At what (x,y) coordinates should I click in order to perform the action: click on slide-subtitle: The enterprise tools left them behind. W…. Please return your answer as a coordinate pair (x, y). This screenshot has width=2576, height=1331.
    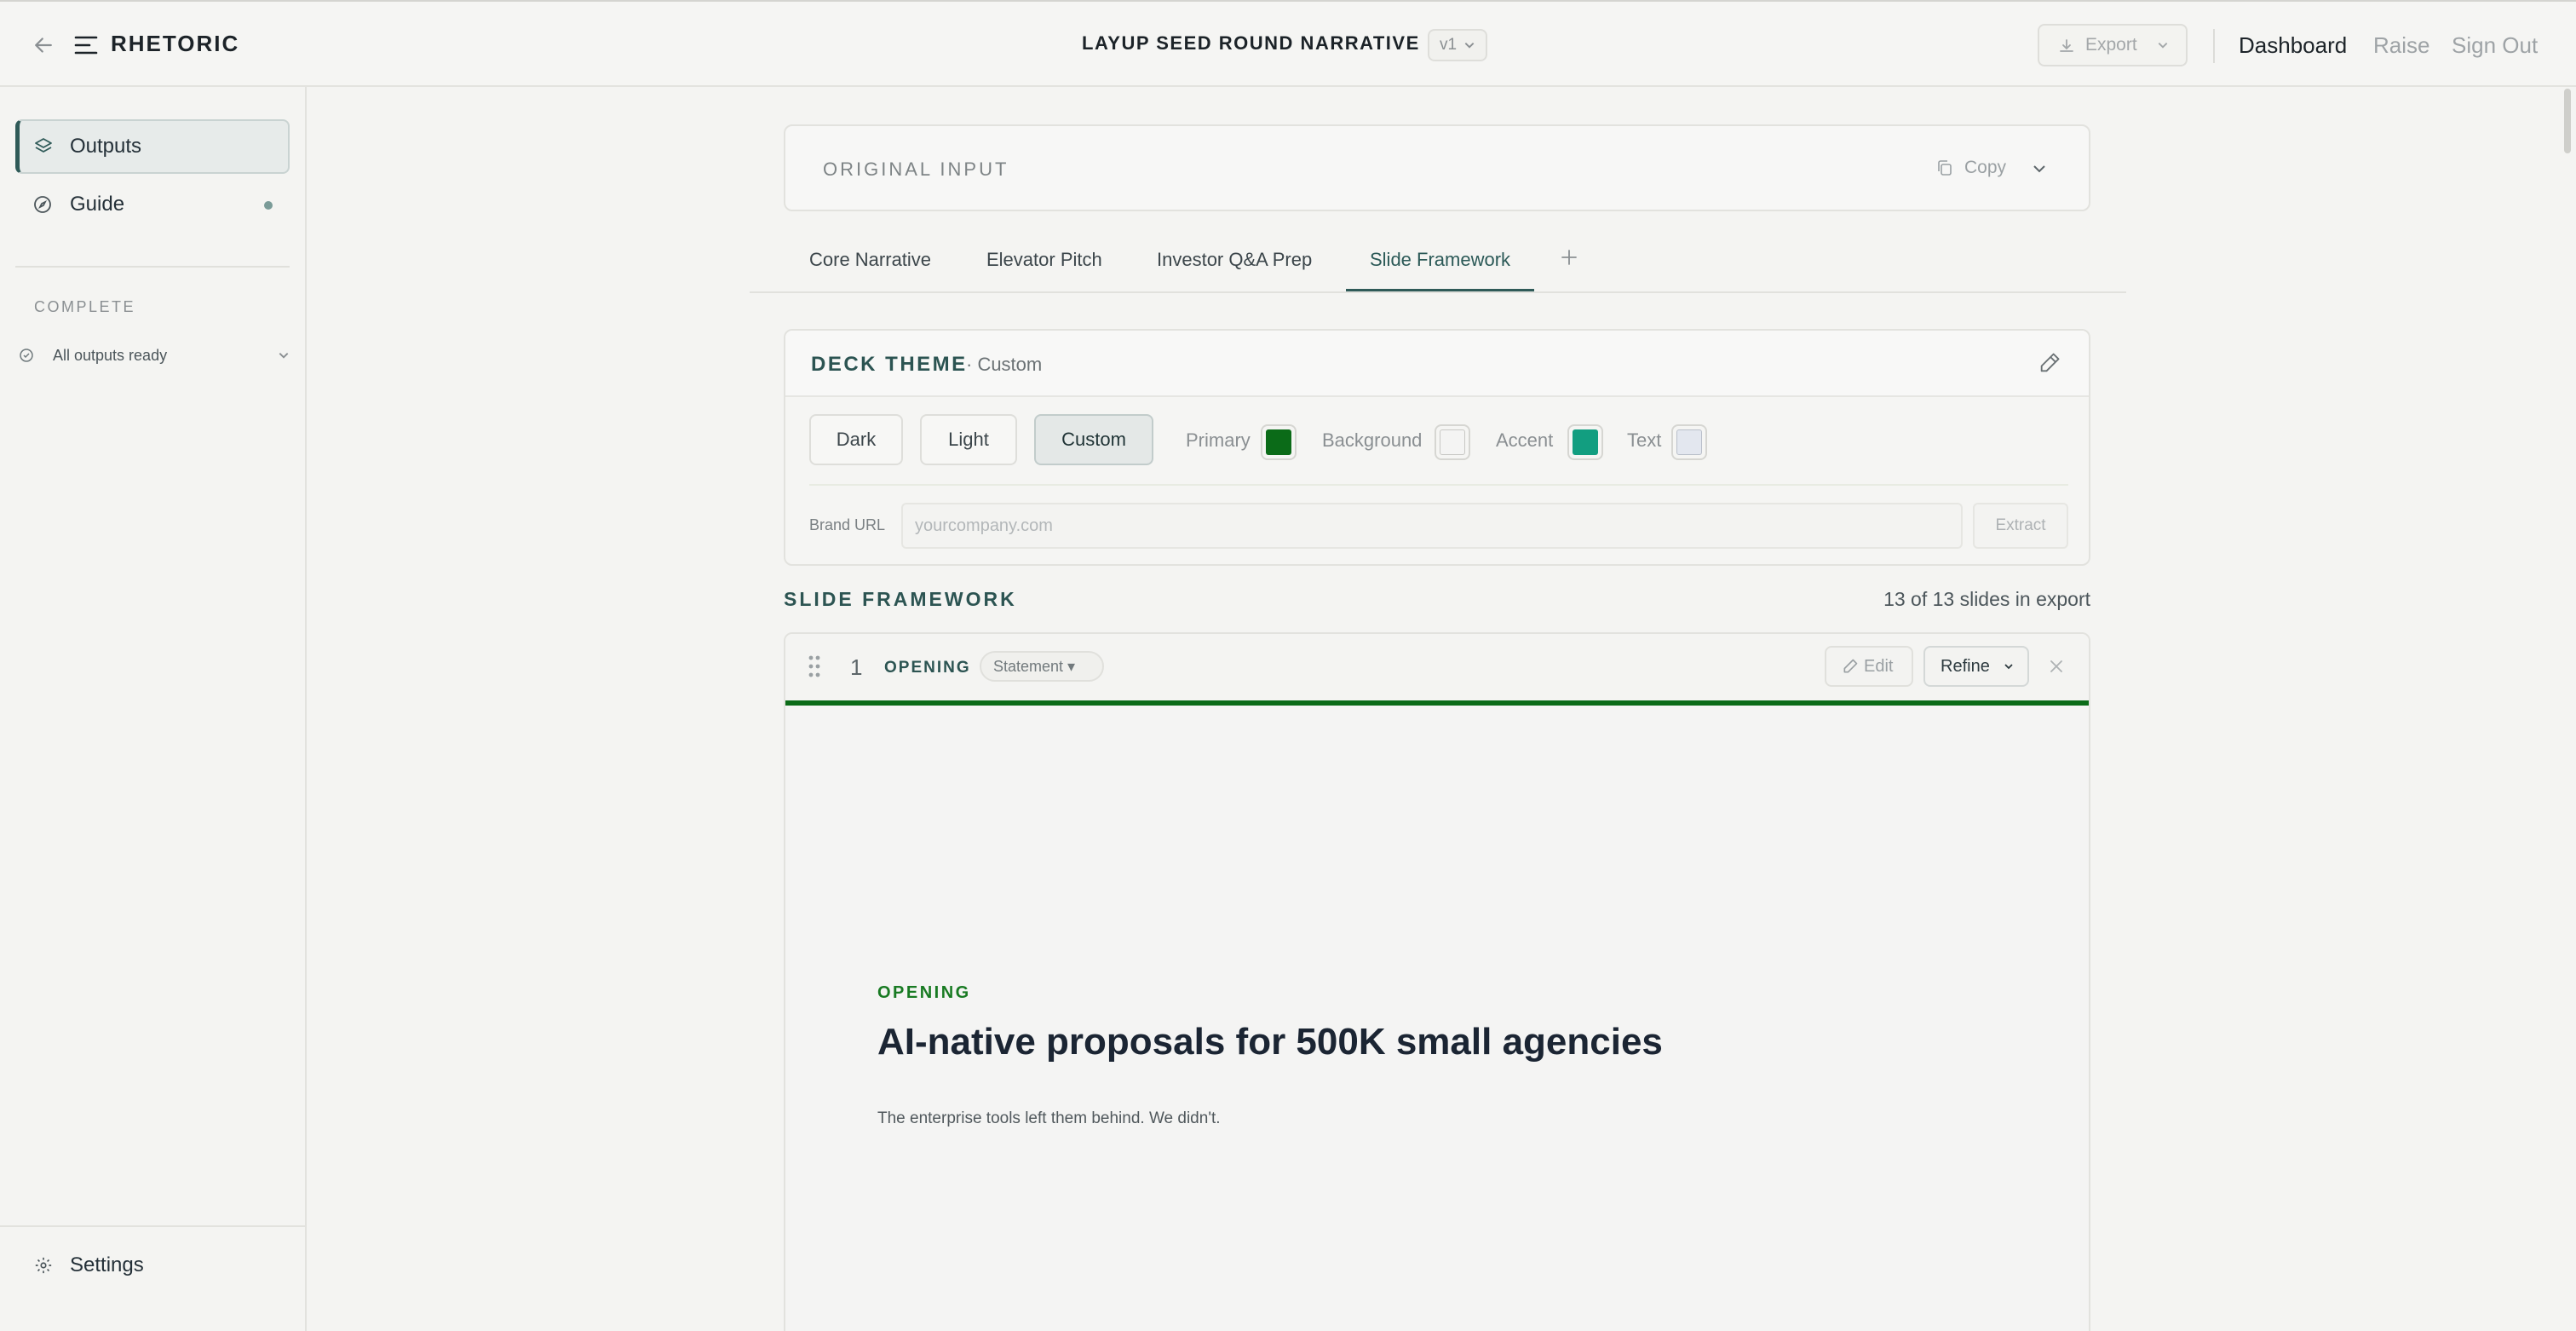
    Looking at the image, I should click on (1049, 1118).